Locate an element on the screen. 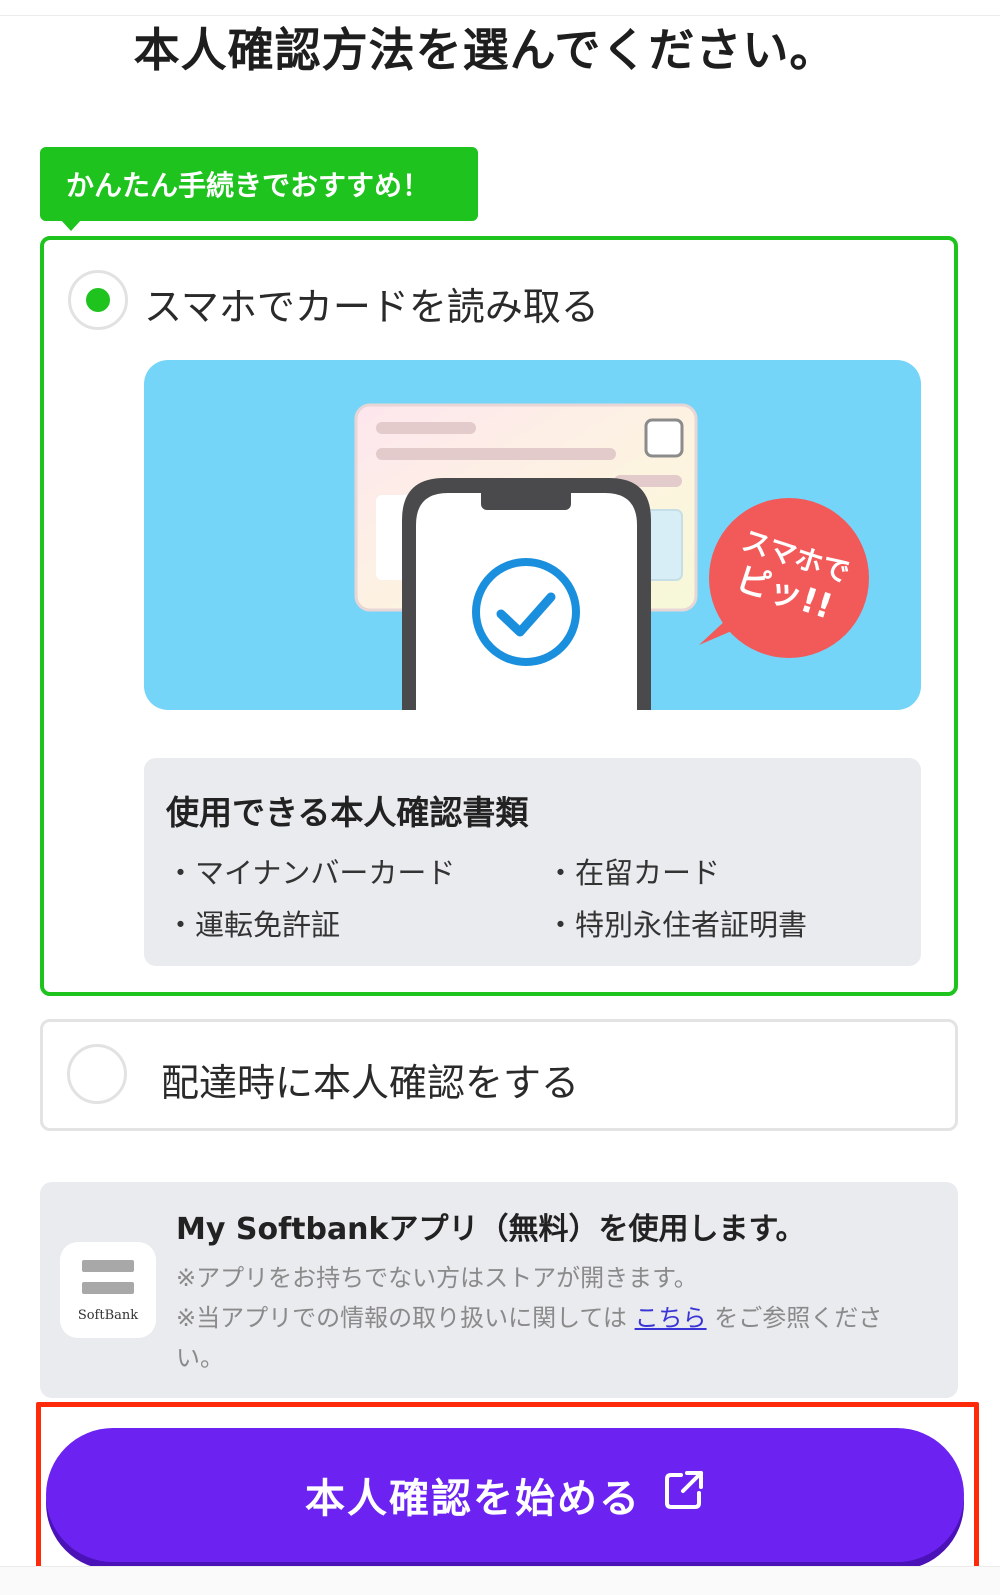  recommended-badge-tail is located at coordinates (71, 225).